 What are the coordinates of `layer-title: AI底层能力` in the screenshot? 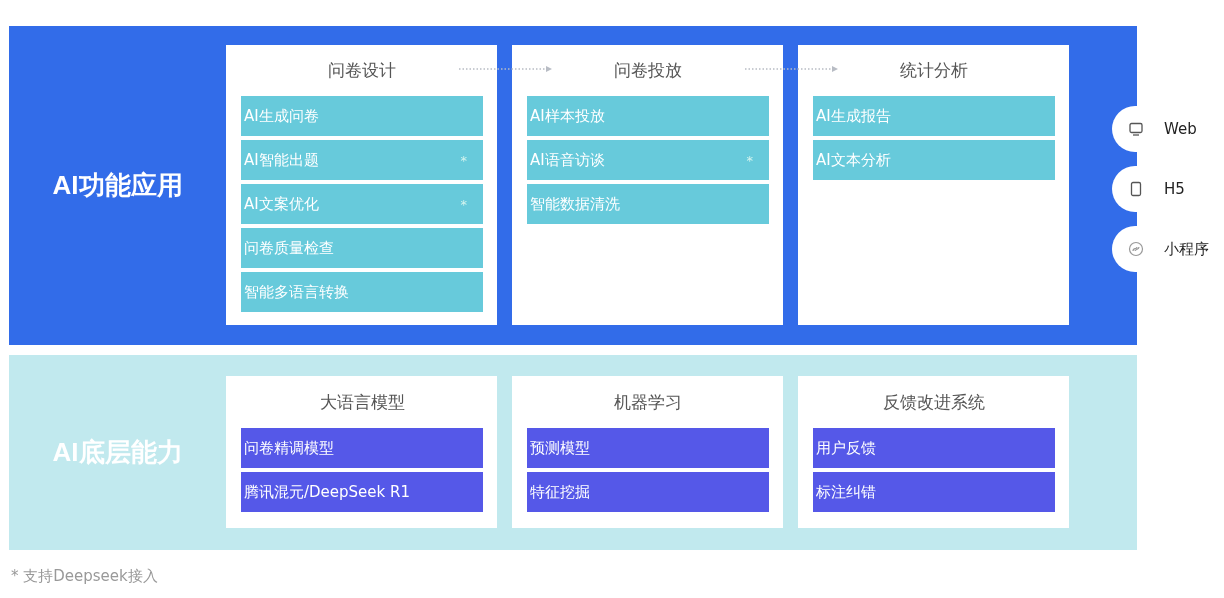 It's located at (117, 452).